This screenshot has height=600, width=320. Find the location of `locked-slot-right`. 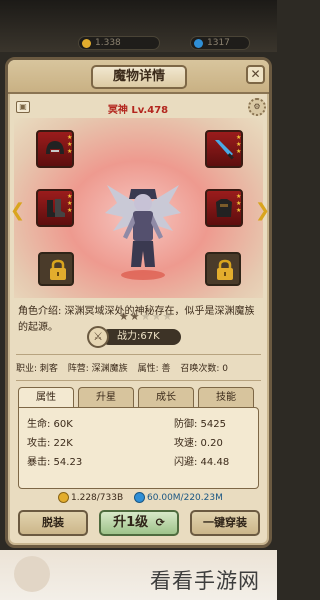

locked-slot-right is located at coordinates (223, 269).